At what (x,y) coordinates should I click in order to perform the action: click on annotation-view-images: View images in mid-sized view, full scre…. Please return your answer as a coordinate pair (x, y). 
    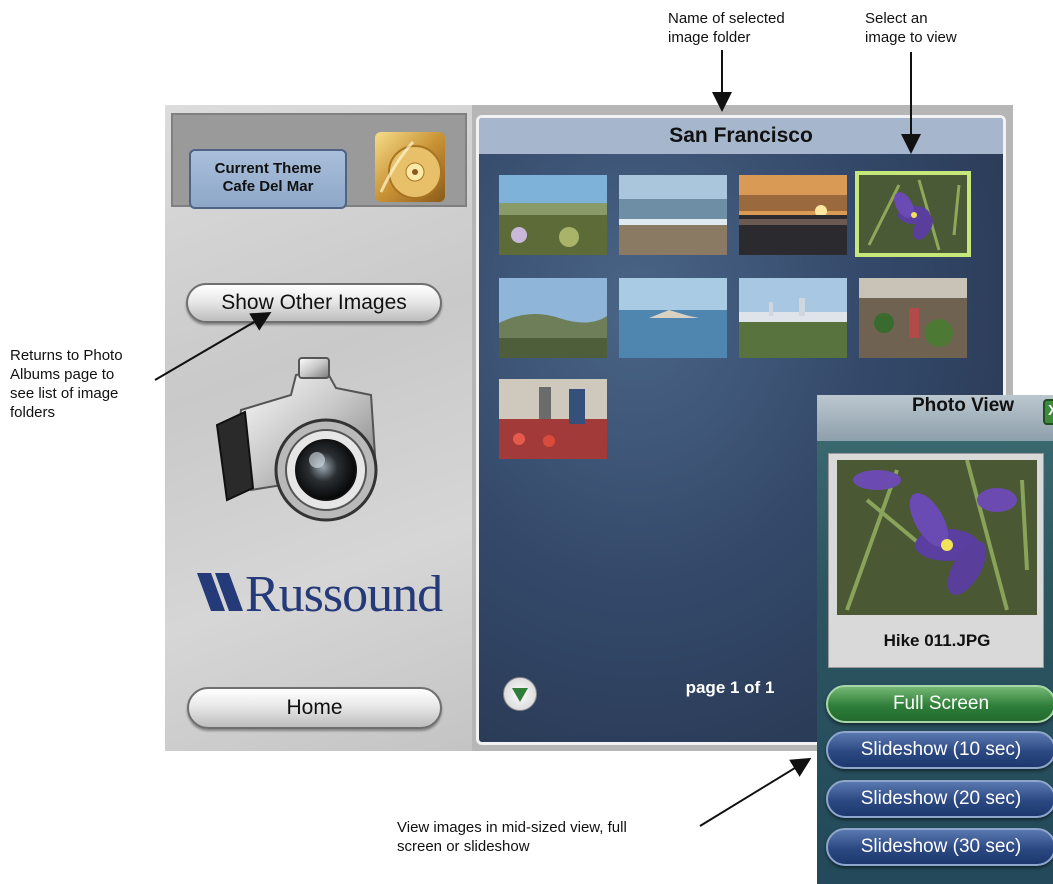
    Looking at the image, I should click on (552, 837).